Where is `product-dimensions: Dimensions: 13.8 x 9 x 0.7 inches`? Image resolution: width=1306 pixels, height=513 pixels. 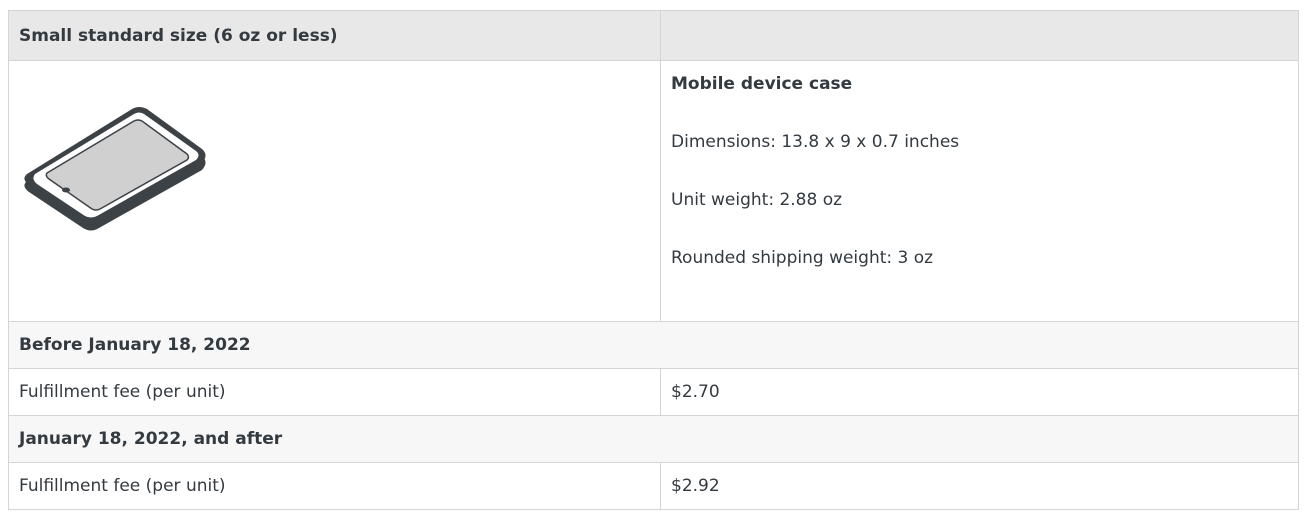
product-dimensions: Dimensions: 13.8 x 9 x 0.7 inches is located at coordinates (815, 142).